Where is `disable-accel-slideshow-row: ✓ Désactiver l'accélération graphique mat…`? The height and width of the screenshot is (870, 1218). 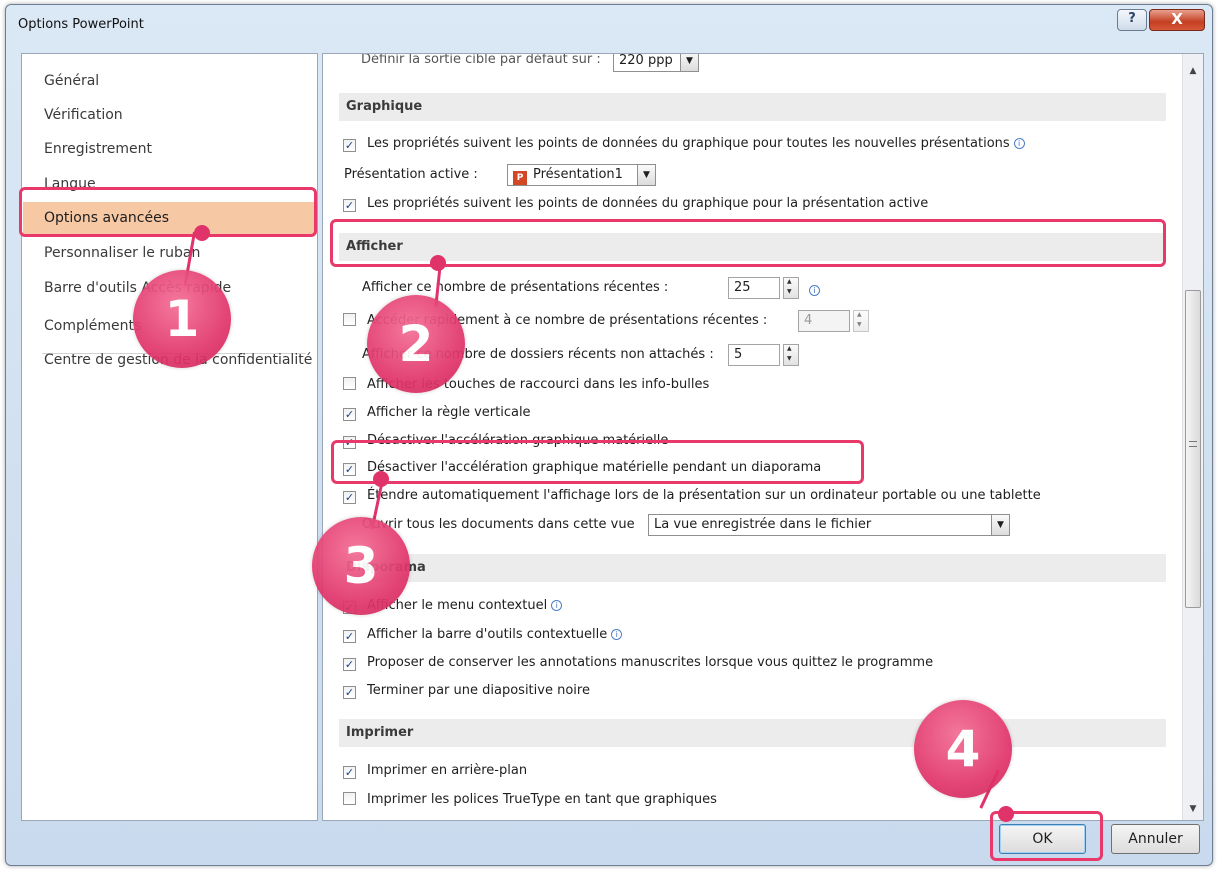 disable-accel-slideshow-row: ✓ Désactiver l'accélération graphique mat… is located at coordinates (582, 468).